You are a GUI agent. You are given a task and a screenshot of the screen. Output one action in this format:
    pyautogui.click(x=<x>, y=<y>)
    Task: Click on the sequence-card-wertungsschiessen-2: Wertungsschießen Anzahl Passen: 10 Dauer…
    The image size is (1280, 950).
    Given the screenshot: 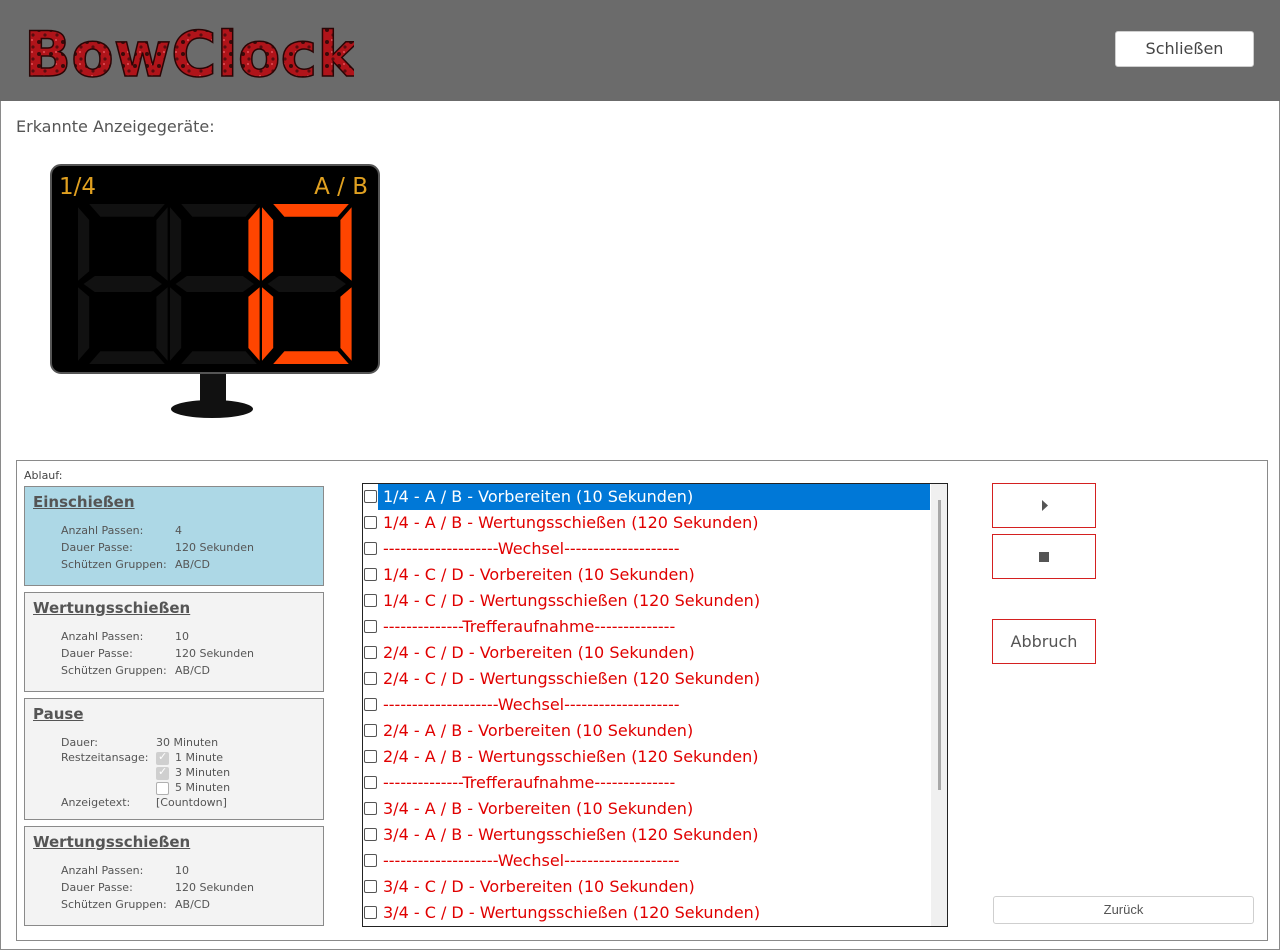 What is the action you would take?
    pyautogui.click(x=174, y=876)
    